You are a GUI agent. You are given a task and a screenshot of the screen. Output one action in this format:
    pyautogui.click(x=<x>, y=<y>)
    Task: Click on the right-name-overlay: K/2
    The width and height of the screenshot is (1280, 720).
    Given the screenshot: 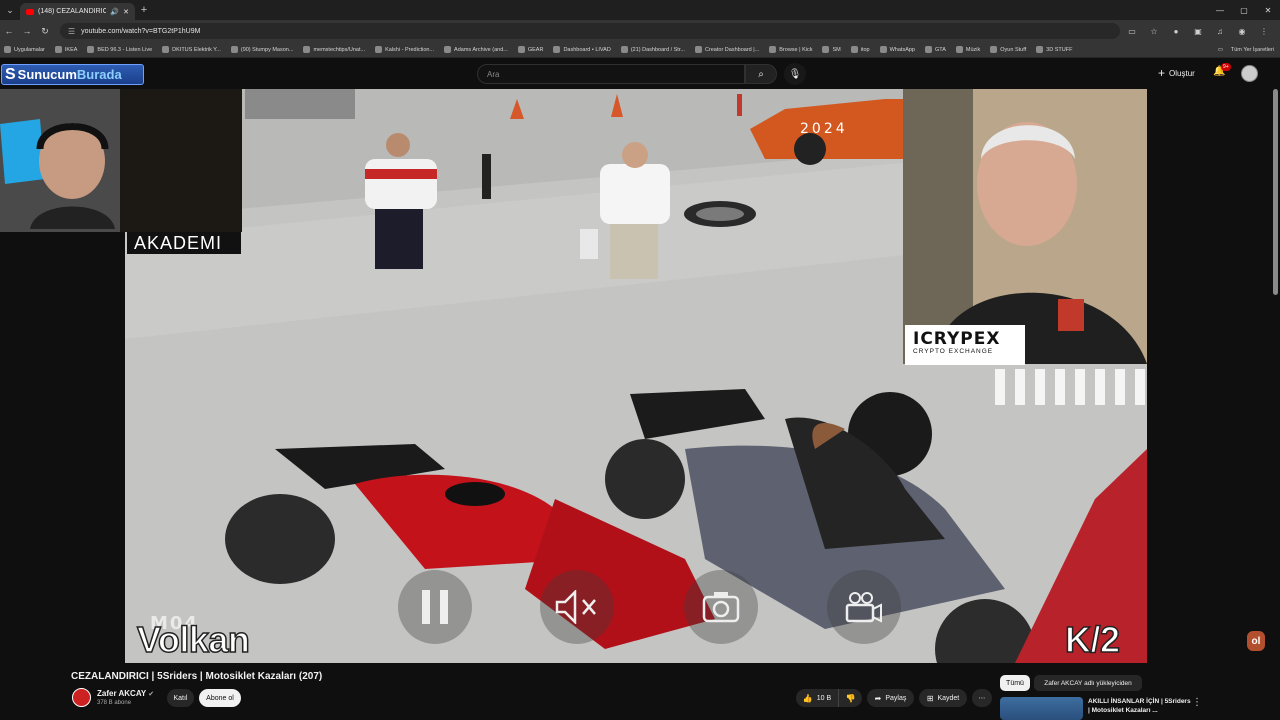 What is the action you would take?
    pyautogui.click(x=1092, y=639)
    